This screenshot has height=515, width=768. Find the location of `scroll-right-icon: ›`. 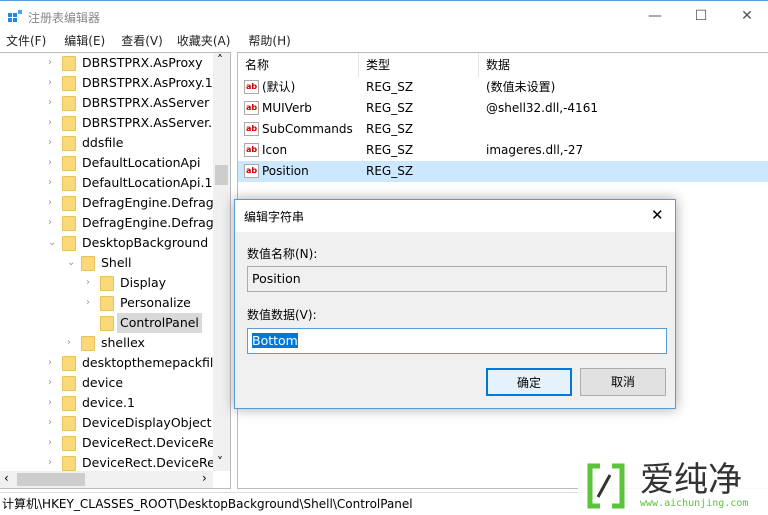

scroll-right-icon: › is located at coordinates (204, 478).